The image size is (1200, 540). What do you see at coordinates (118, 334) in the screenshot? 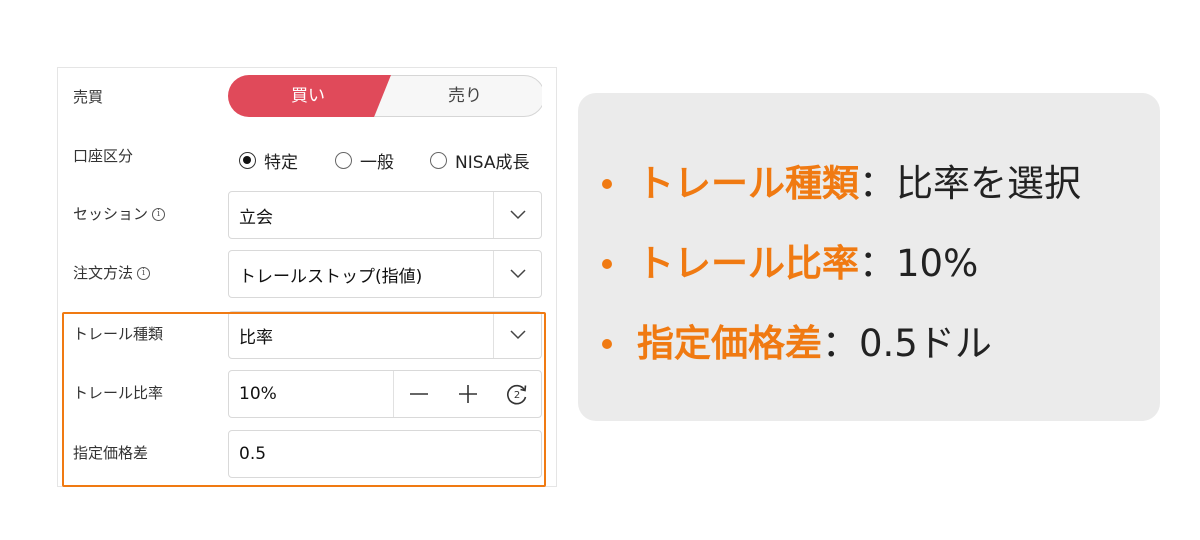
I see `trail-type-label: トレール種類` at bounding box center [118, 334].